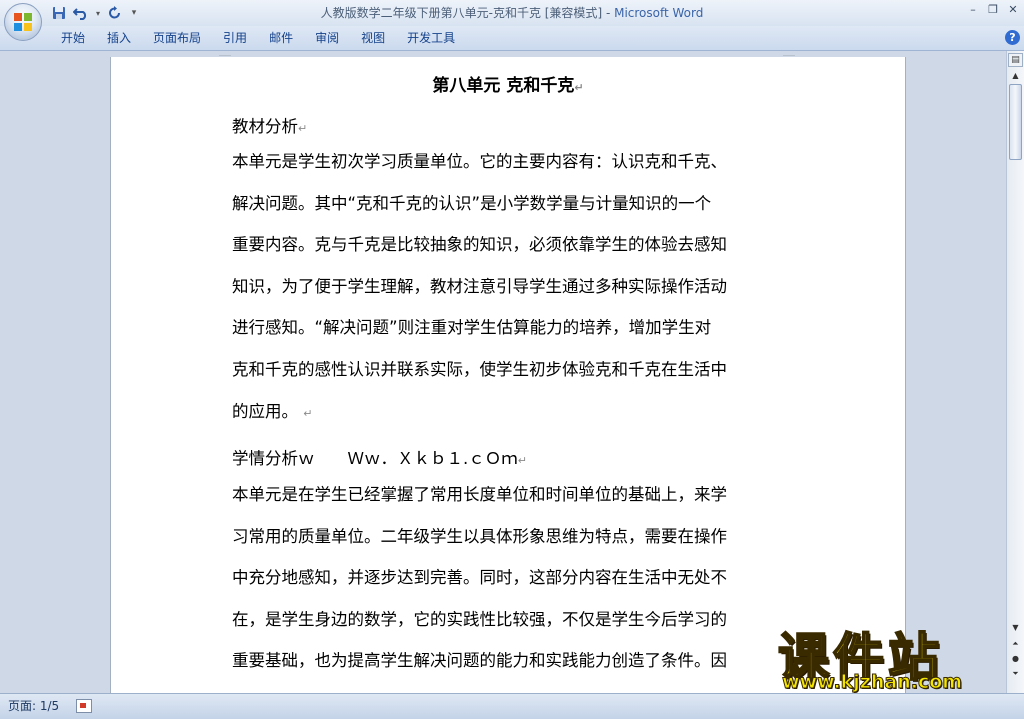 The height and width of the screenshot is (719, 1024). What do you see at coordinates (479, 286) in the screenshot?
I see `text-line: 知识，为了便于学生理解，教材注意引导学生通过多种实际操作活动` at bounding box center [479, 286].